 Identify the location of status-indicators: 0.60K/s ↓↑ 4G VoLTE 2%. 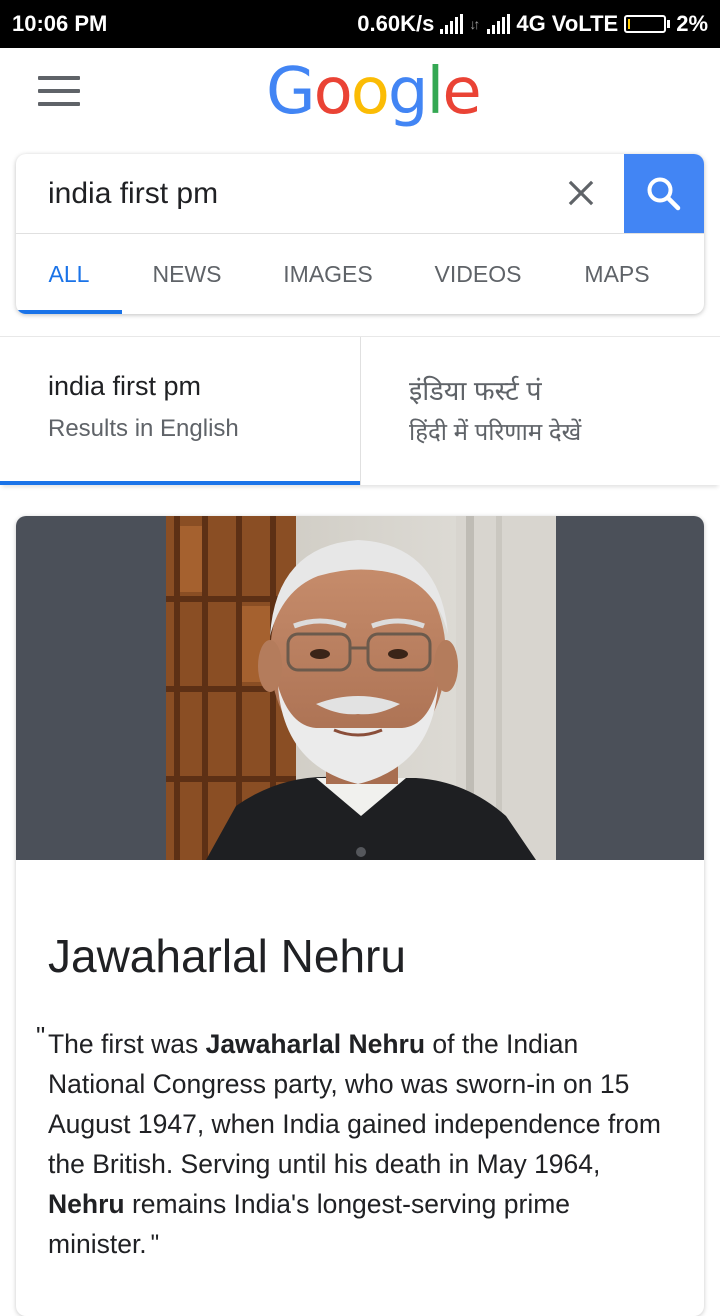
(532, 24).